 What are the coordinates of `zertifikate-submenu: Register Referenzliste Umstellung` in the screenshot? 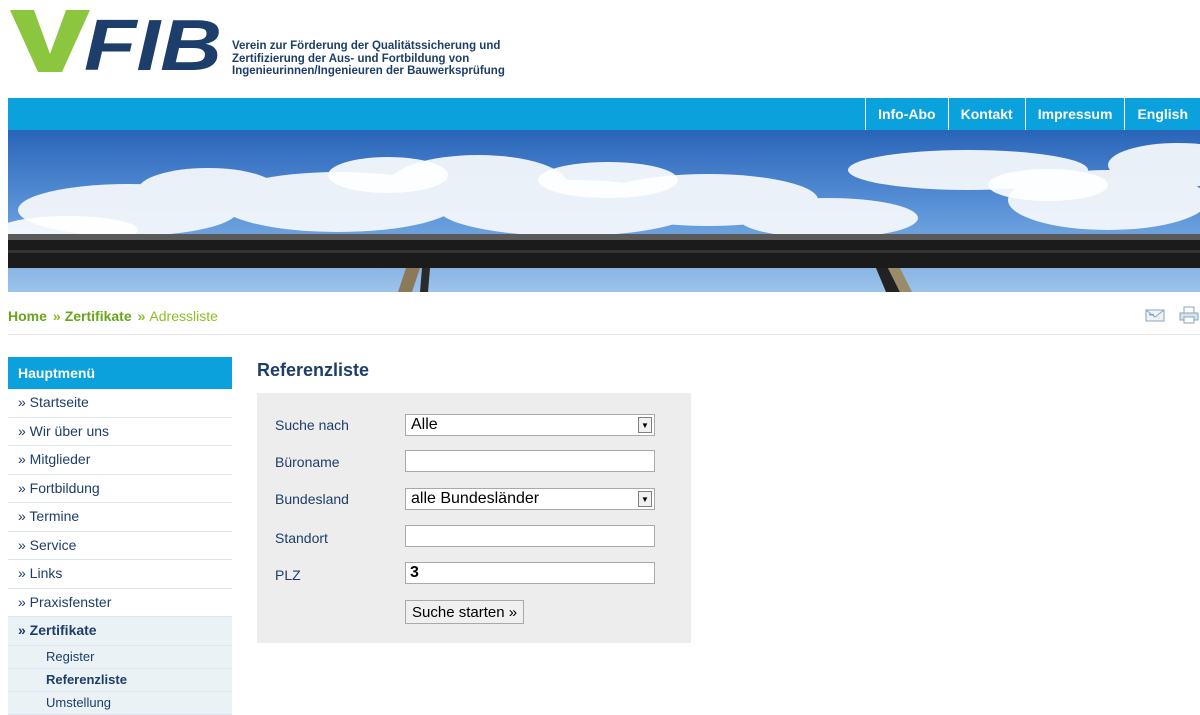 It's located at (120, 680).